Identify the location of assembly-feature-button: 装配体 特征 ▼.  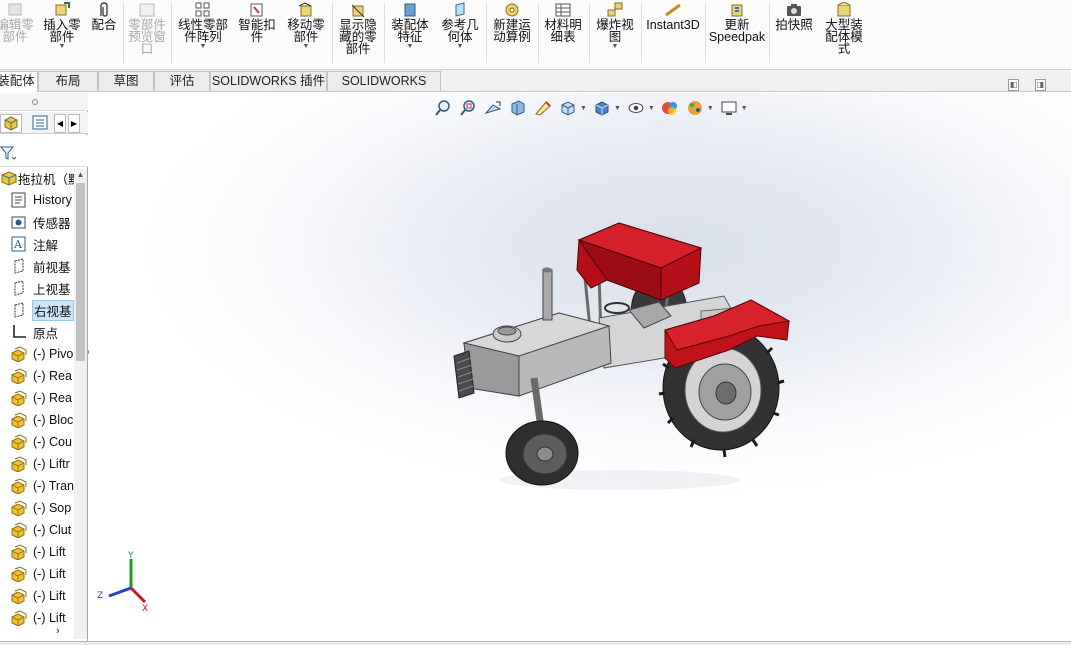
(410, 33).